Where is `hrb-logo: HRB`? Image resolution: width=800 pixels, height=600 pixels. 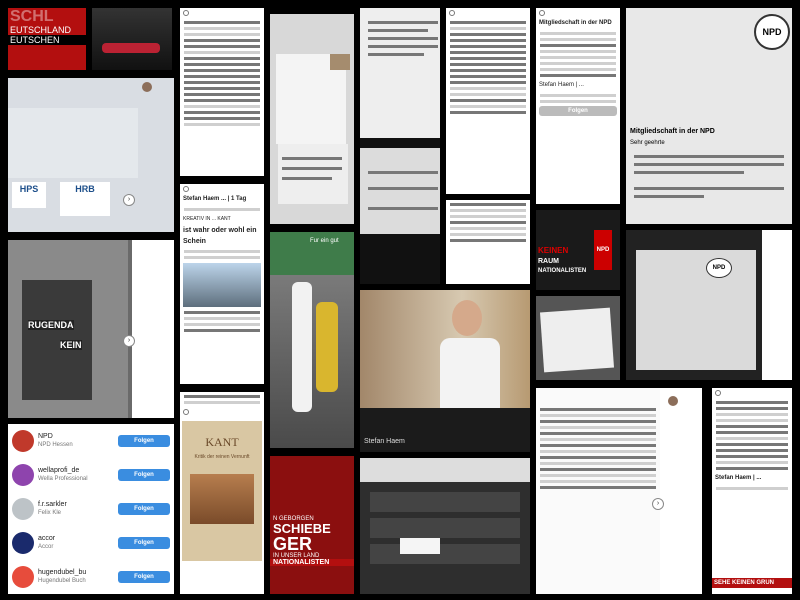
hrb-logo: HRB is located at coordinates (85, 199).